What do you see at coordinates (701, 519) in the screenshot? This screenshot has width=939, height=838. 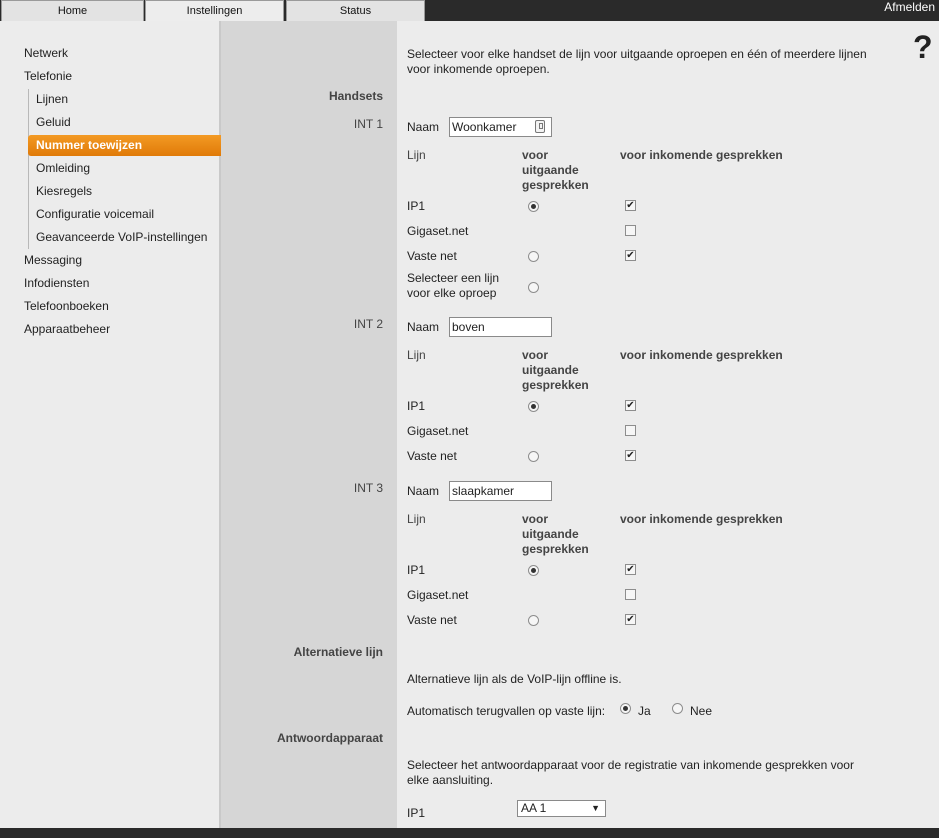 I see `int3-col-in: voor inkomende gesprekken` at bounding box center [701, 519].